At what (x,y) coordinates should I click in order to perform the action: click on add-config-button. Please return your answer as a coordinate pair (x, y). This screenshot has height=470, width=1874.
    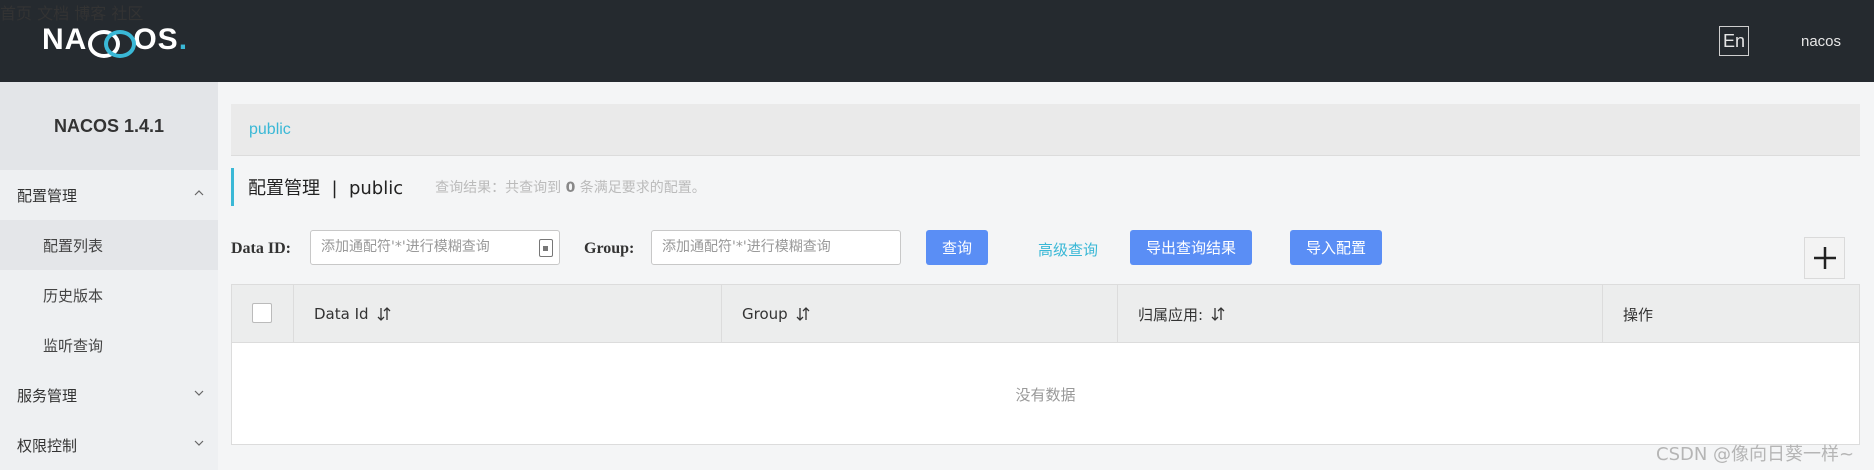
    Looking at the image, I should click on (1824, 258).